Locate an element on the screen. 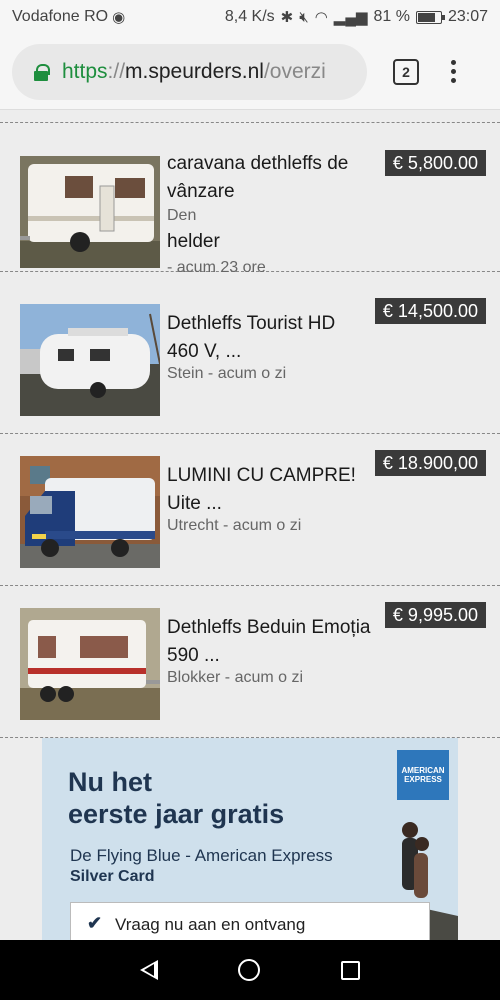 The height and width of the screenshot is (1000, 500). listing-title: caravana dethleffs de vânzare is located at coordinates (269, 178).